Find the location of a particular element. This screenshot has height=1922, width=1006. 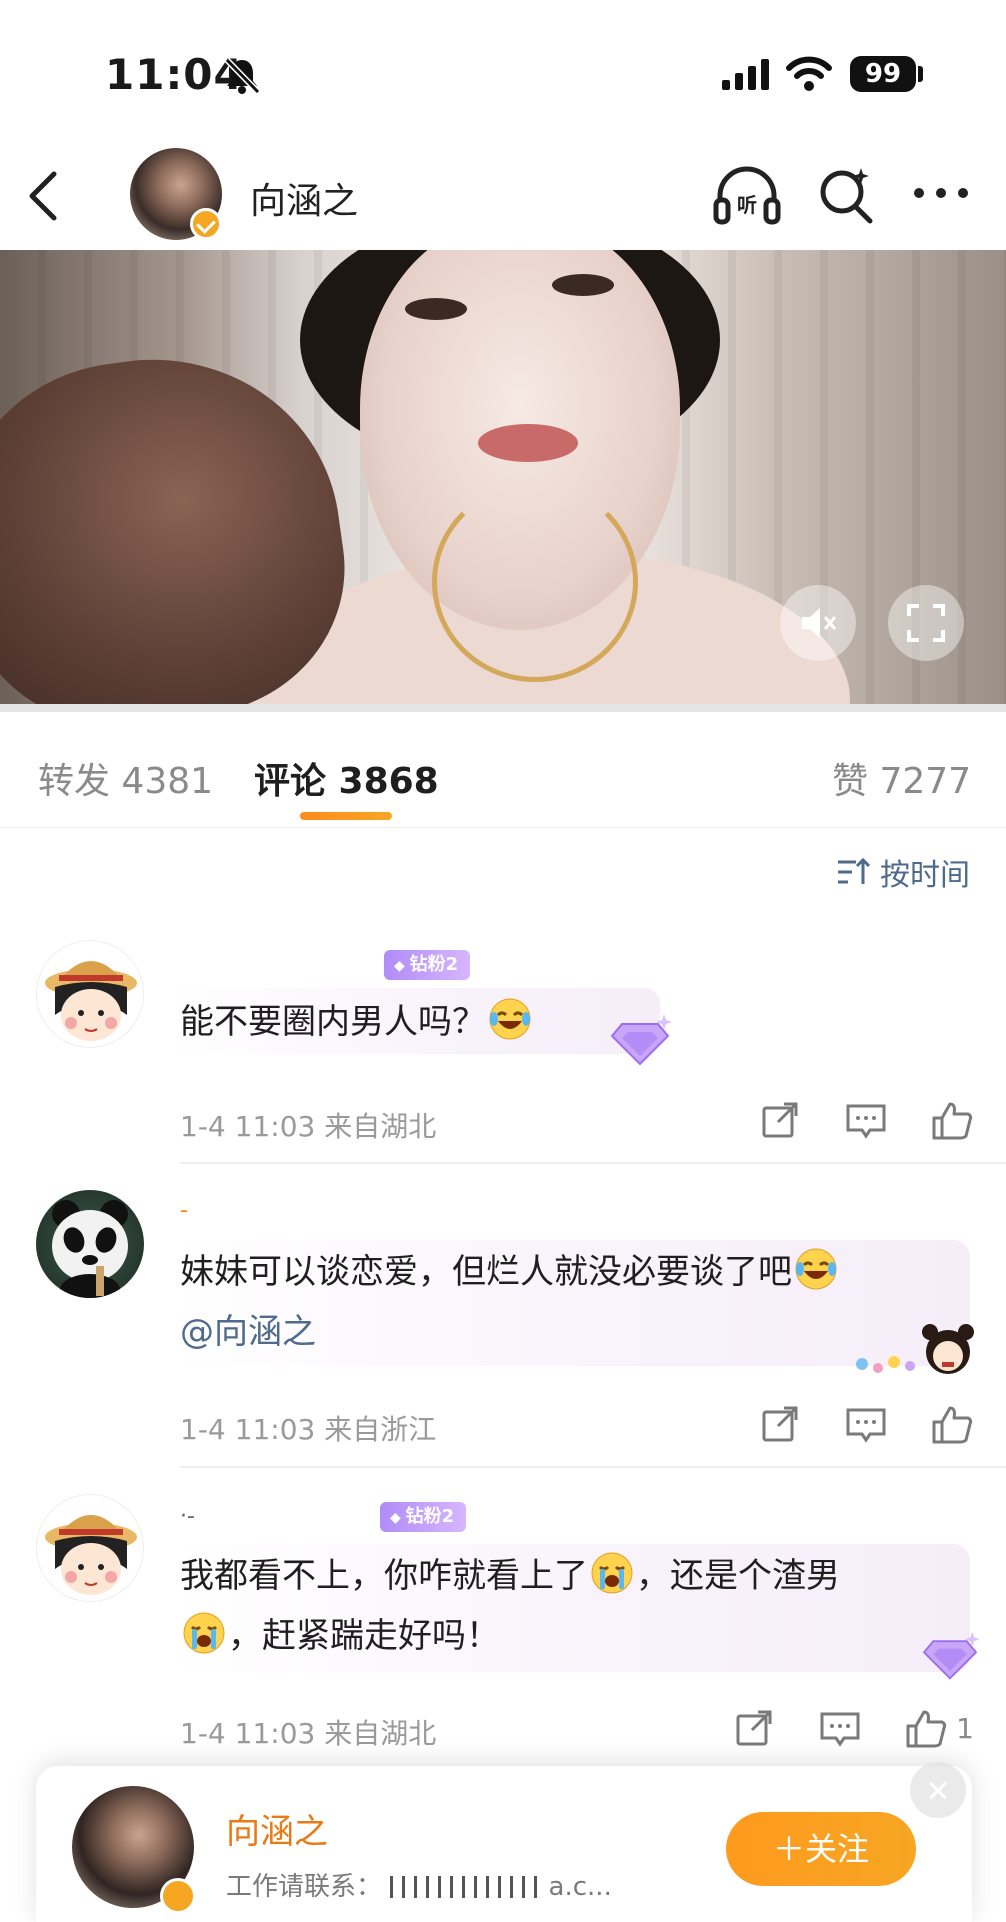

commenter-nickname: ·- is located at coordinates (187, 1516).